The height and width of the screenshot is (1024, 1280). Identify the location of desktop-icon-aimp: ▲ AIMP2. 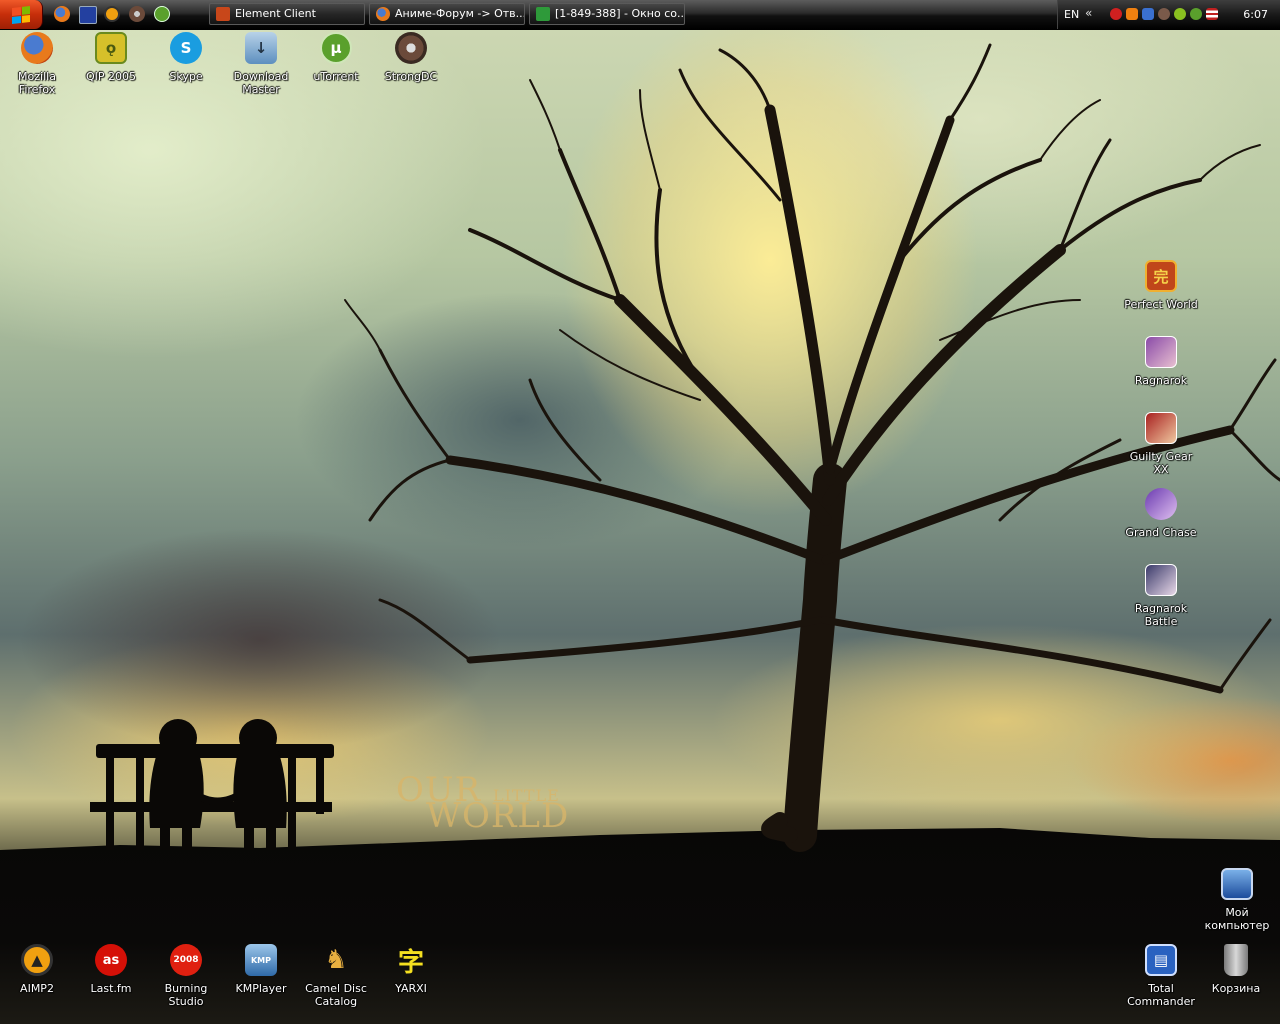
(37, 969).